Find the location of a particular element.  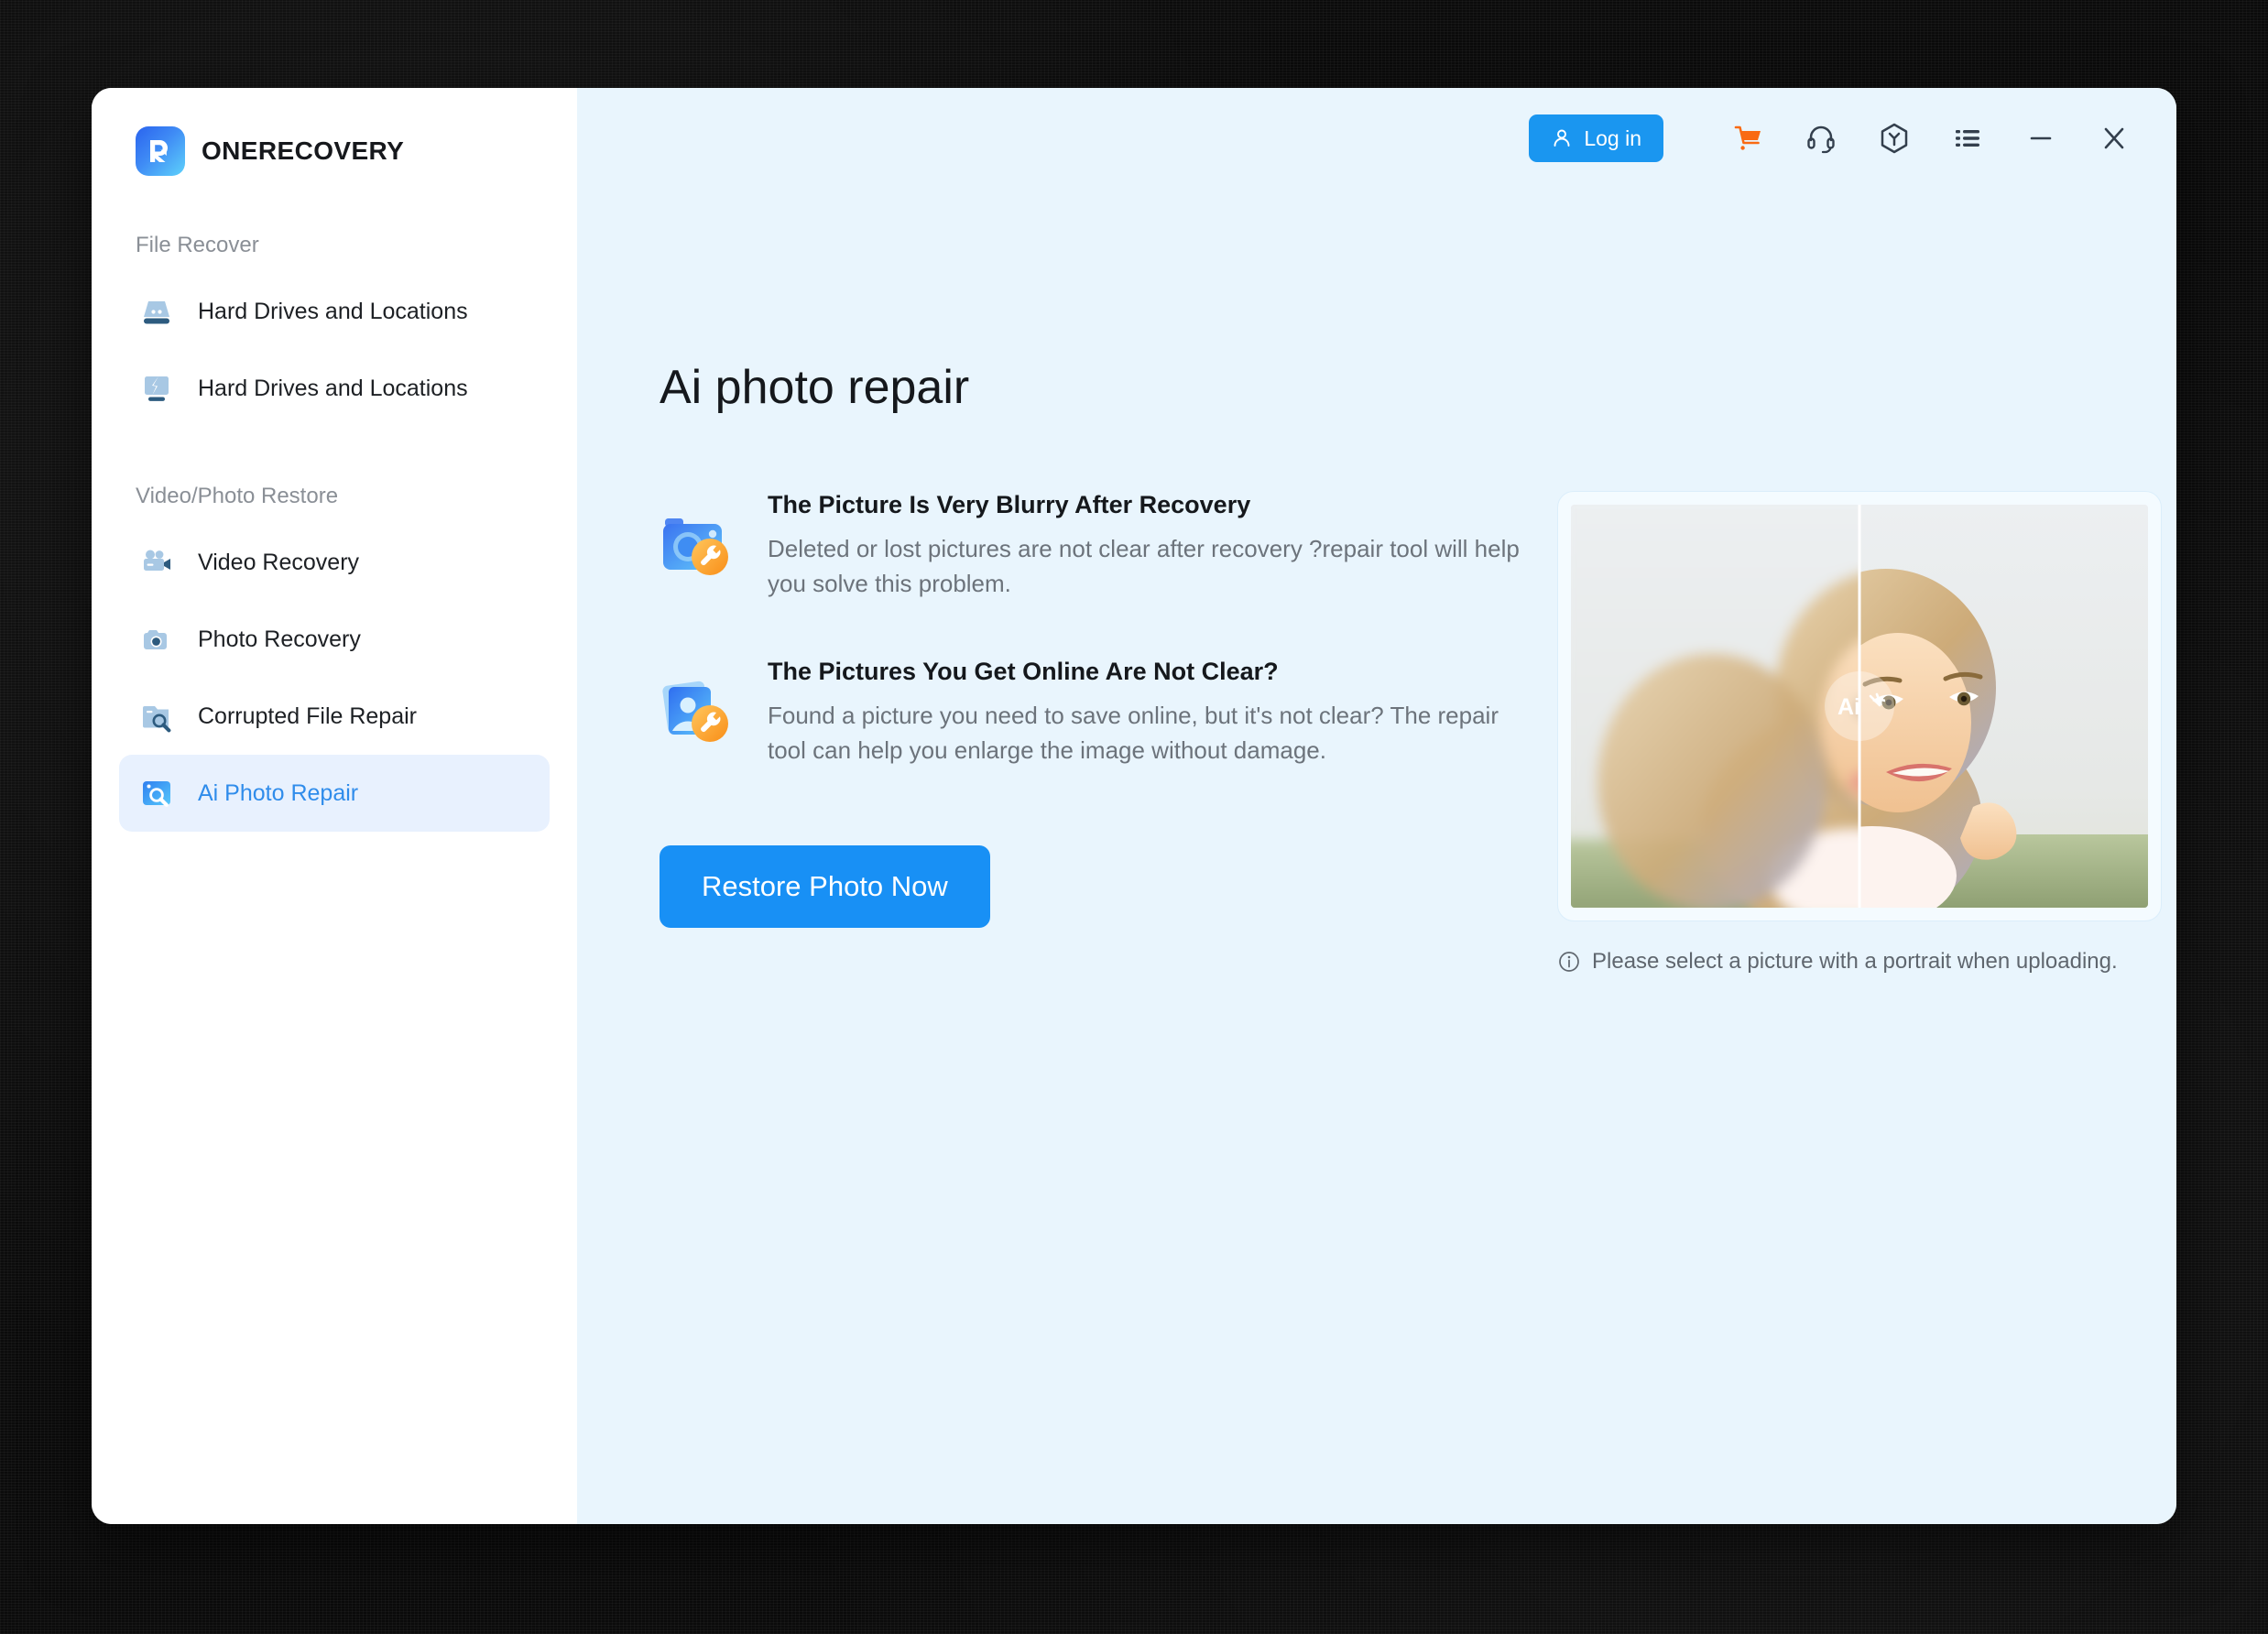

sidebar-item-hard-drives-and-locations-2: Hard Drives and Locations is located at coordinates (334, 389).